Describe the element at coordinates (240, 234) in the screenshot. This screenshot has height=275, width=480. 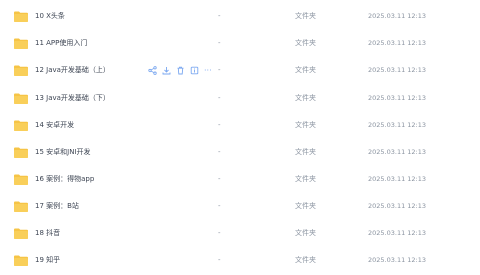
I see `file-row-18: 18 抖音 - 文件夹 2025.03.11 12:13` at that location.